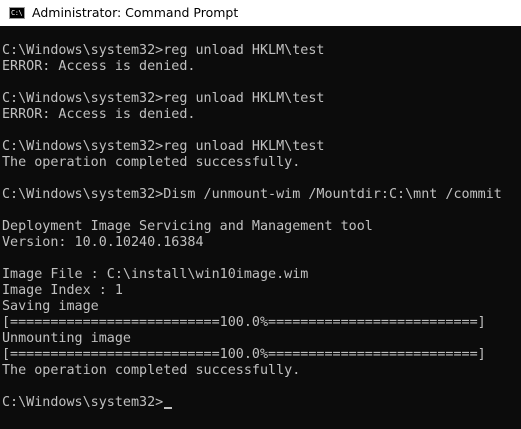  I want to click on console-line: Image File : C:\install\win10image.wim, so click(155, 274).